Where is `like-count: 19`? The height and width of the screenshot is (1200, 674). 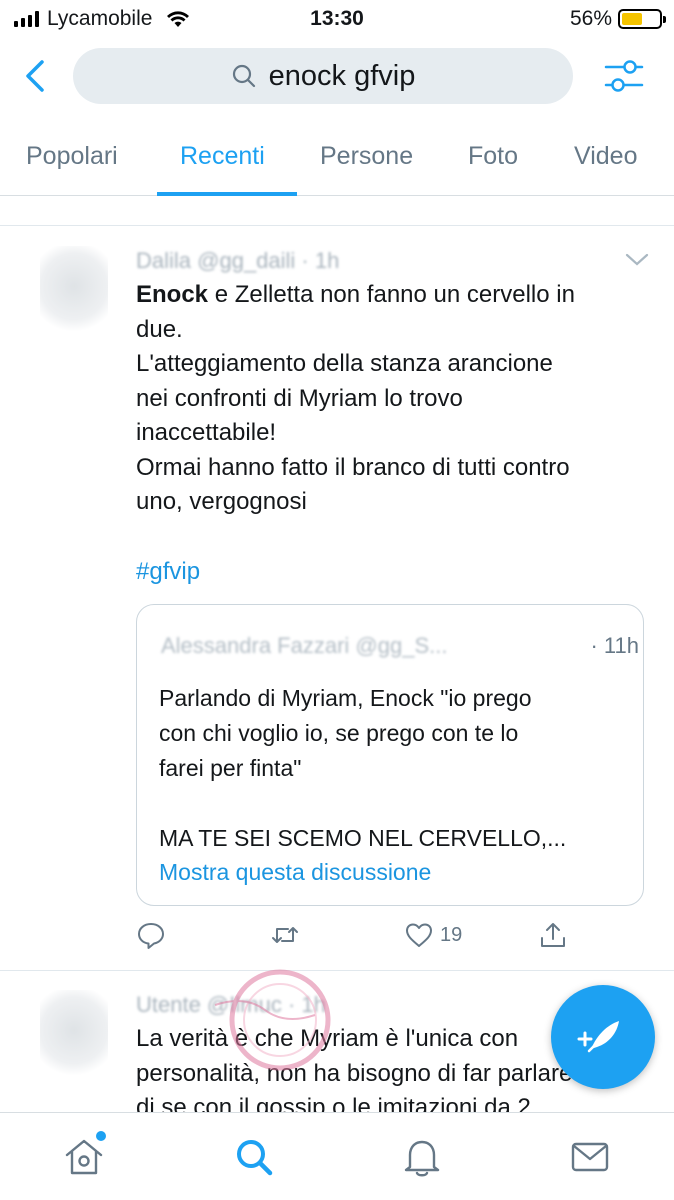 like-count: 19 is located at coordinates (451, 934).